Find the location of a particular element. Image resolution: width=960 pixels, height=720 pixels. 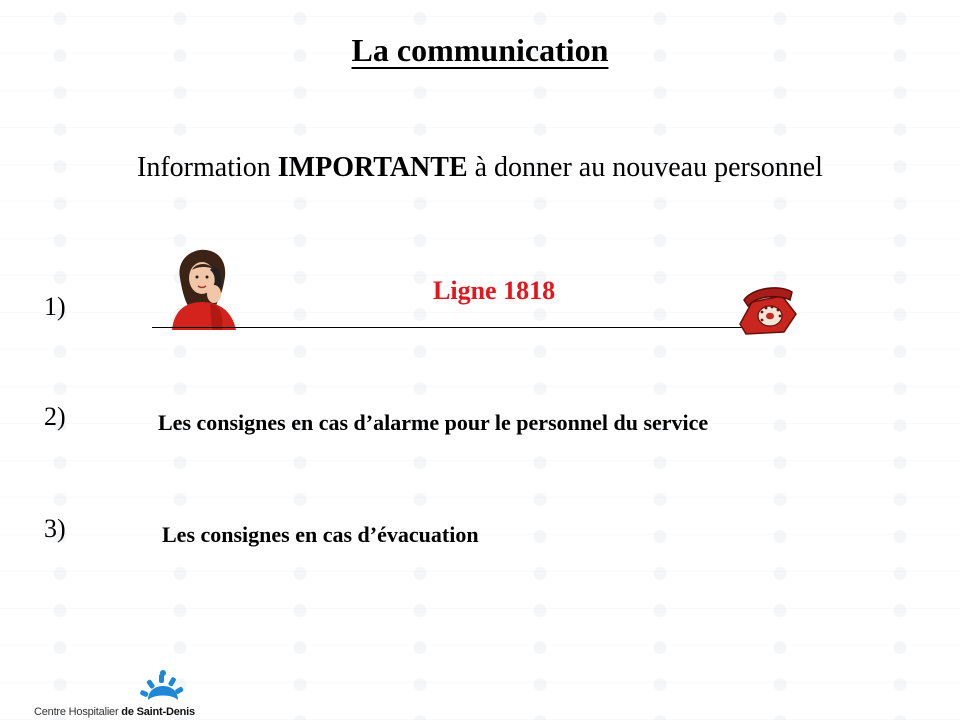

subtitle-emphasis: IMPORTANTE is located at coordinates (372, 167).